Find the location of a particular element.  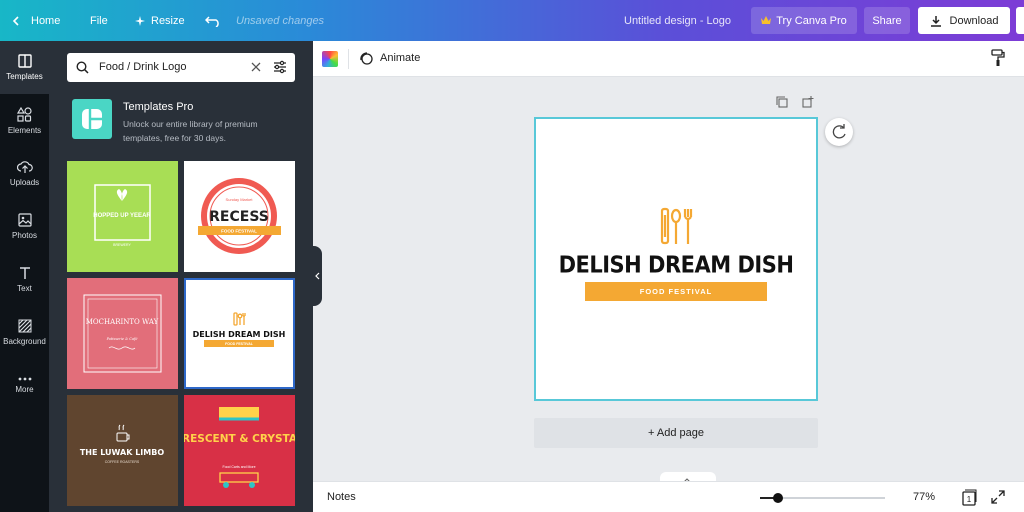

notes-button: Notes is located at coordinates (341, 497).